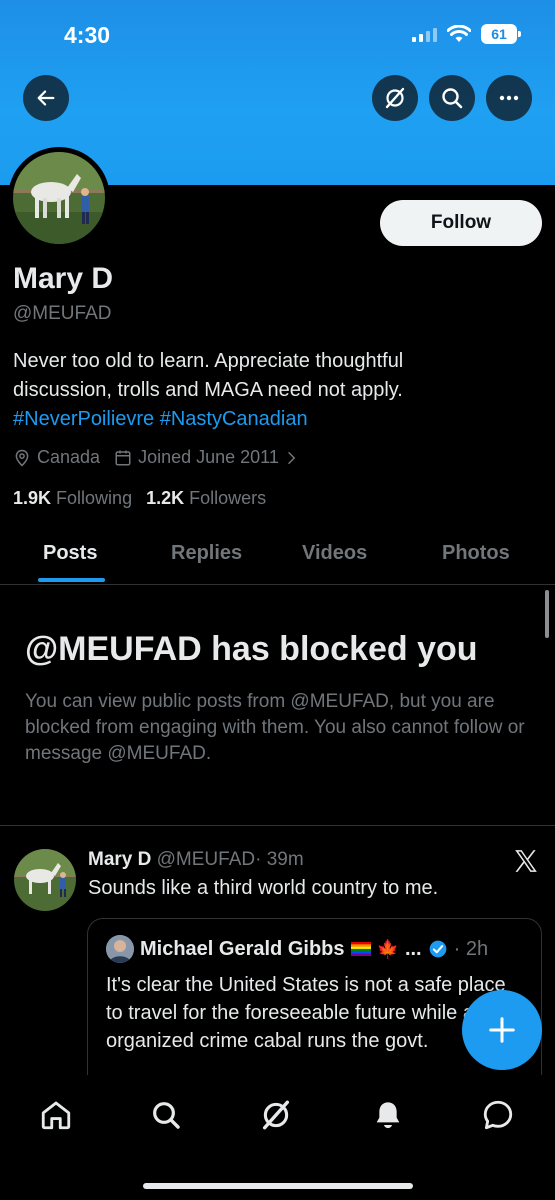 The image size is (555, 1200). I want to click on status-icons: 61, so click(466, 34).